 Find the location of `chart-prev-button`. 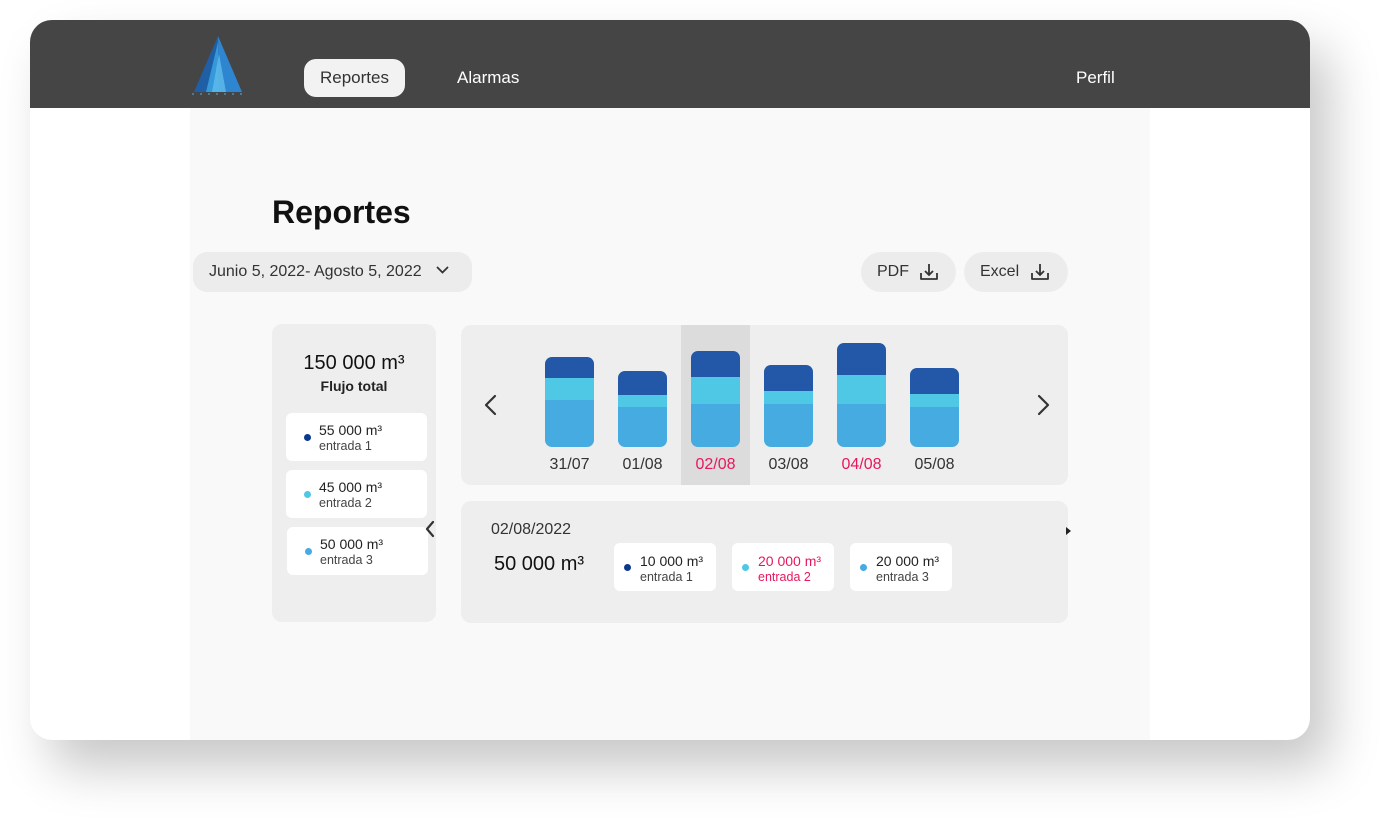

chart-prev-button is located at coordinates (491, 405).